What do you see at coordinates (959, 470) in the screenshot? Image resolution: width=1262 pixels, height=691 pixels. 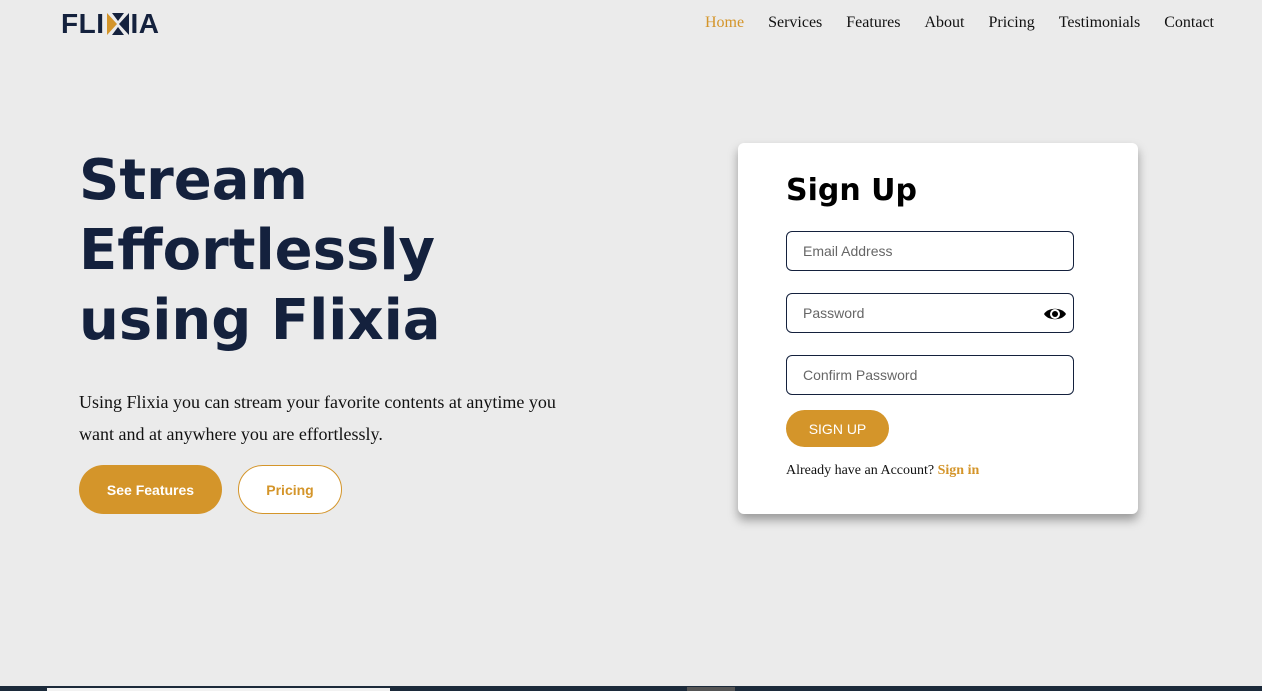 I see `sign-in-link: Sign in` at bounding box center [959, 470].